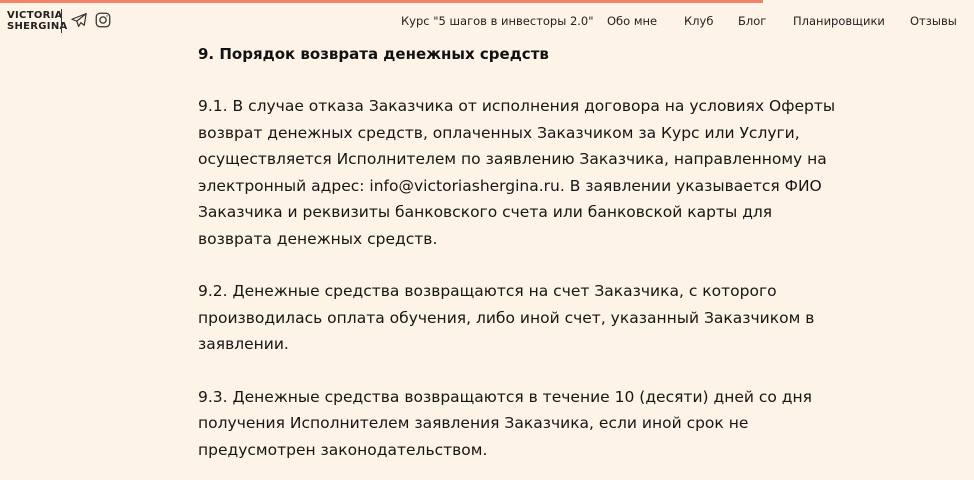  I want to click on section-title: 9. Порядок возврата денежных средств, so click(373, 54).